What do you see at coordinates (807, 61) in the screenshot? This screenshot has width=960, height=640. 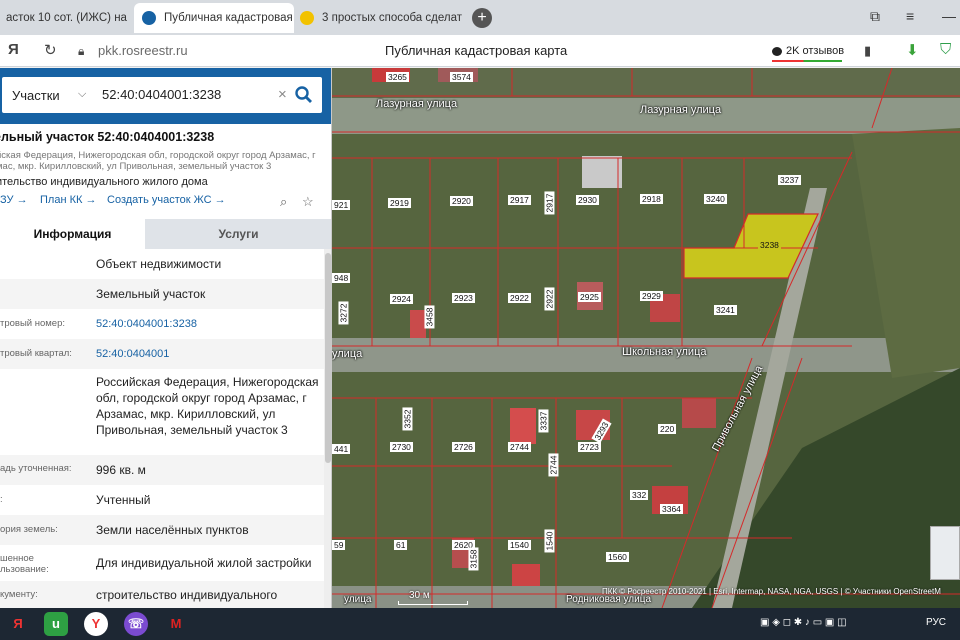 I see `reviews-rating-bar` at bounding box center [807, 61].